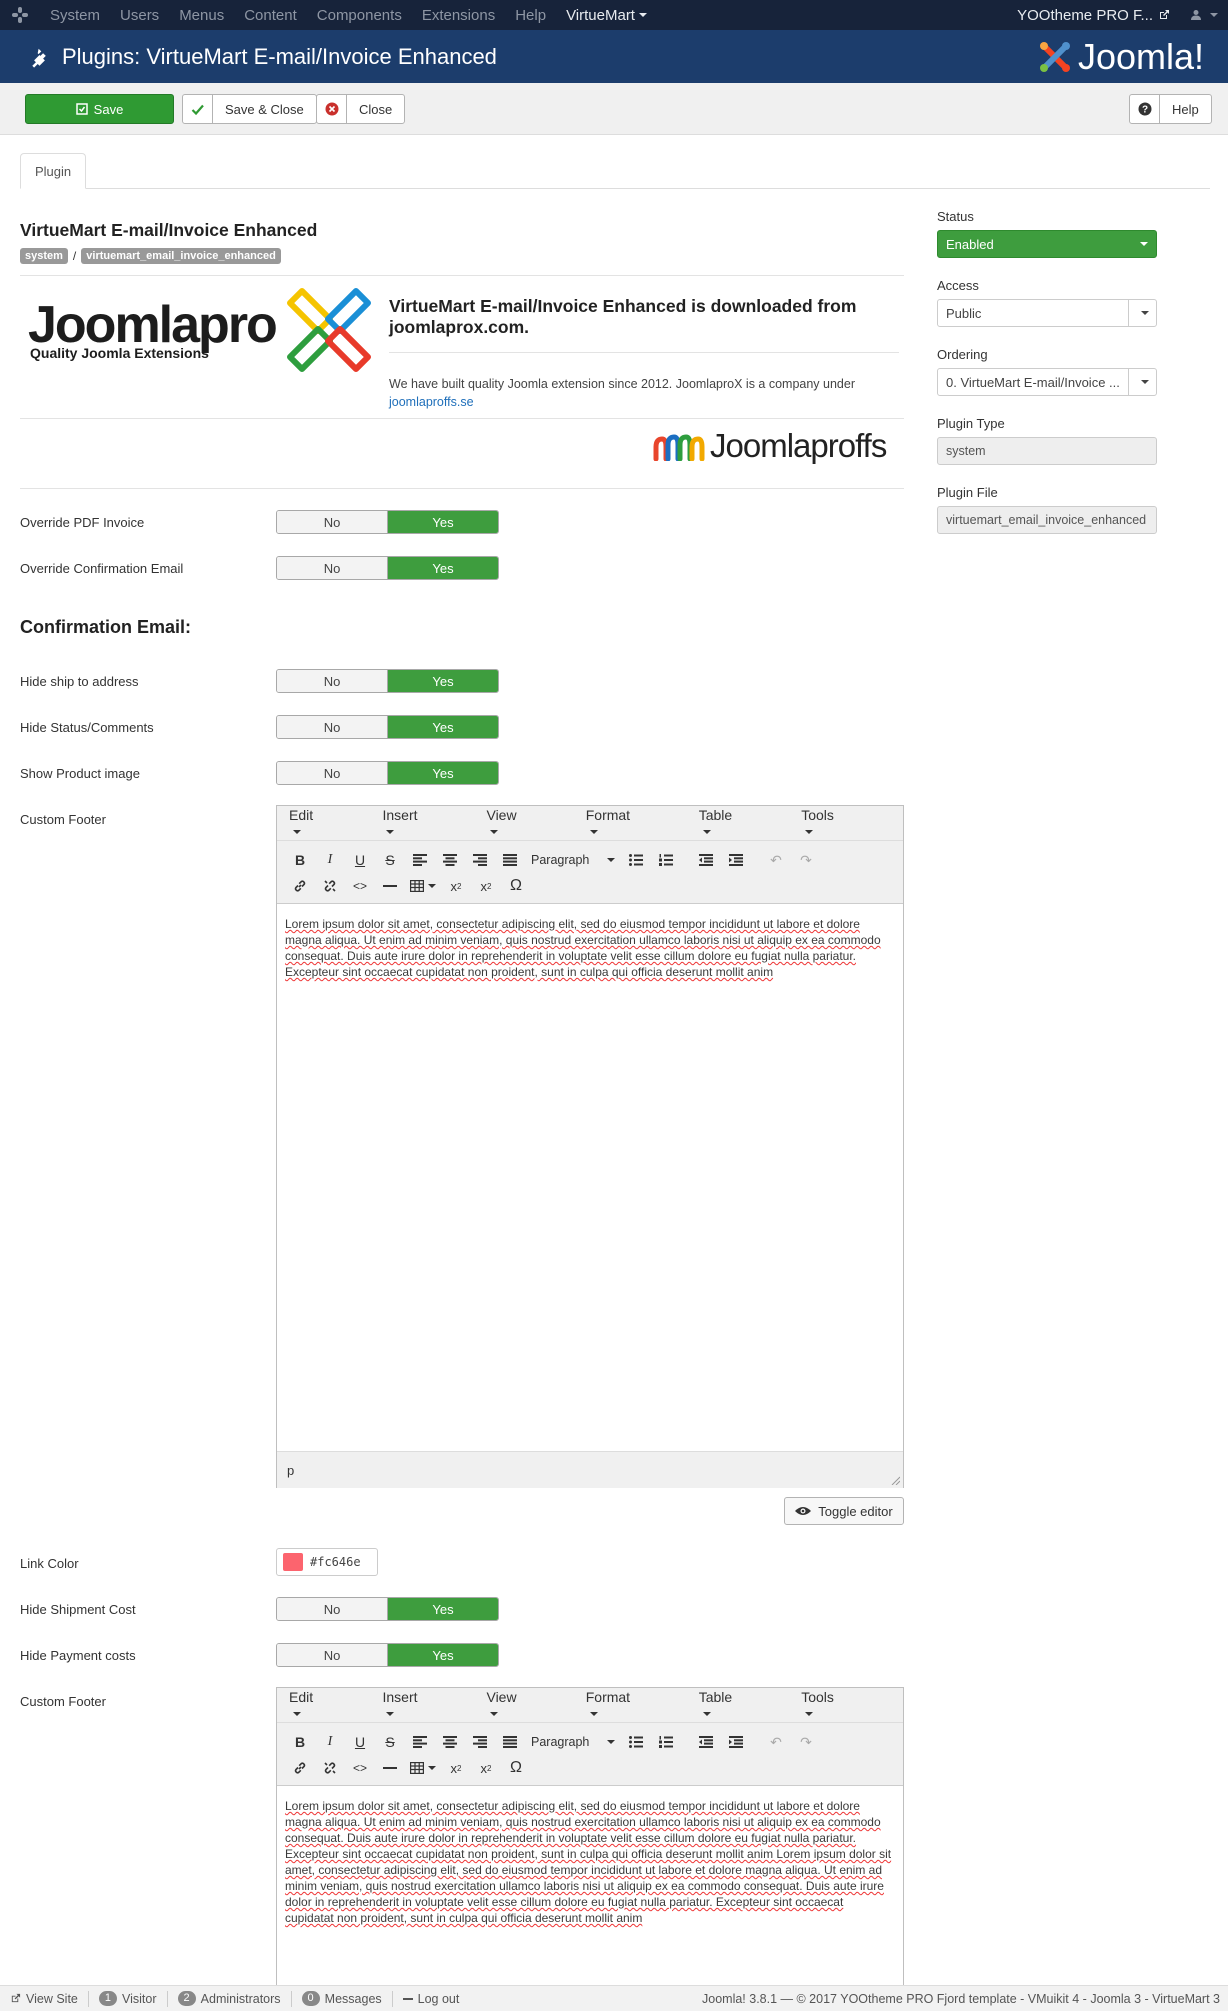 This screenshot has height=2011, width=1228. Describe the element at coordinates (443, 522) in the screenshot. I see `override-pdf-yes: Yes` at that location.